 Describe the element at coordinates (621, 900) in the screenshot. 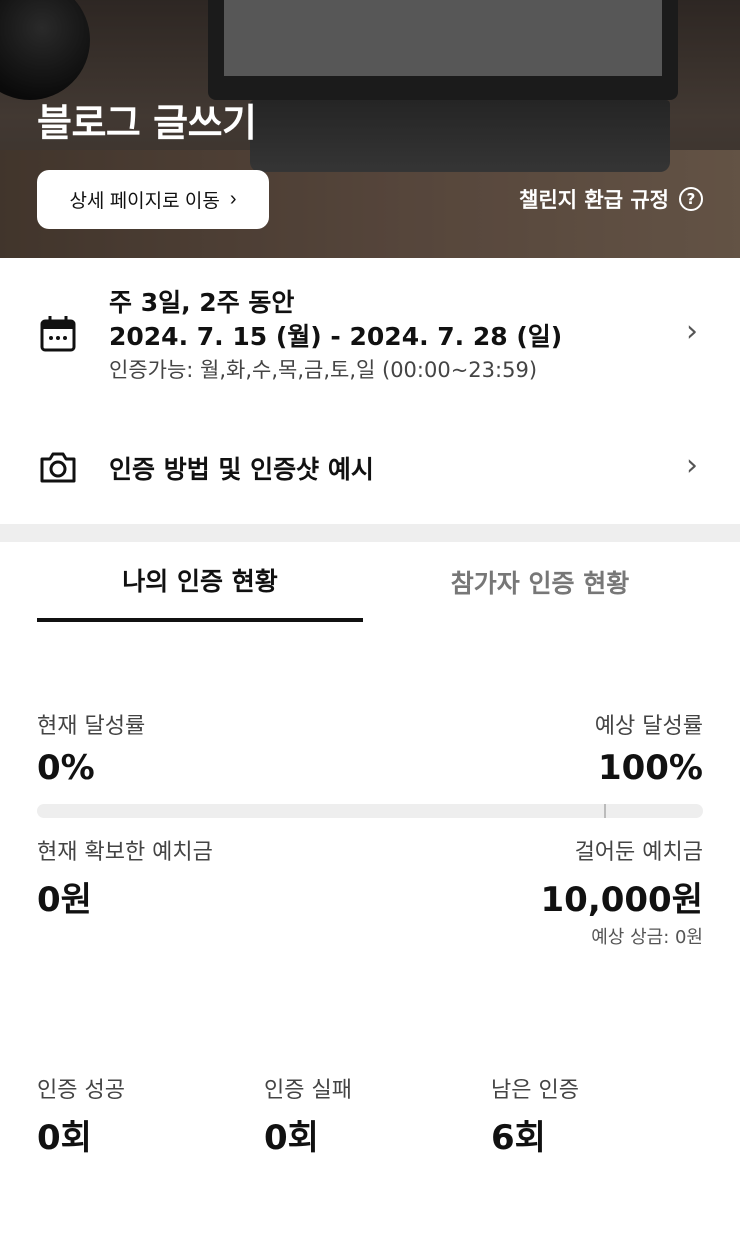

I see `deposit-value: 10,000원` at that location.